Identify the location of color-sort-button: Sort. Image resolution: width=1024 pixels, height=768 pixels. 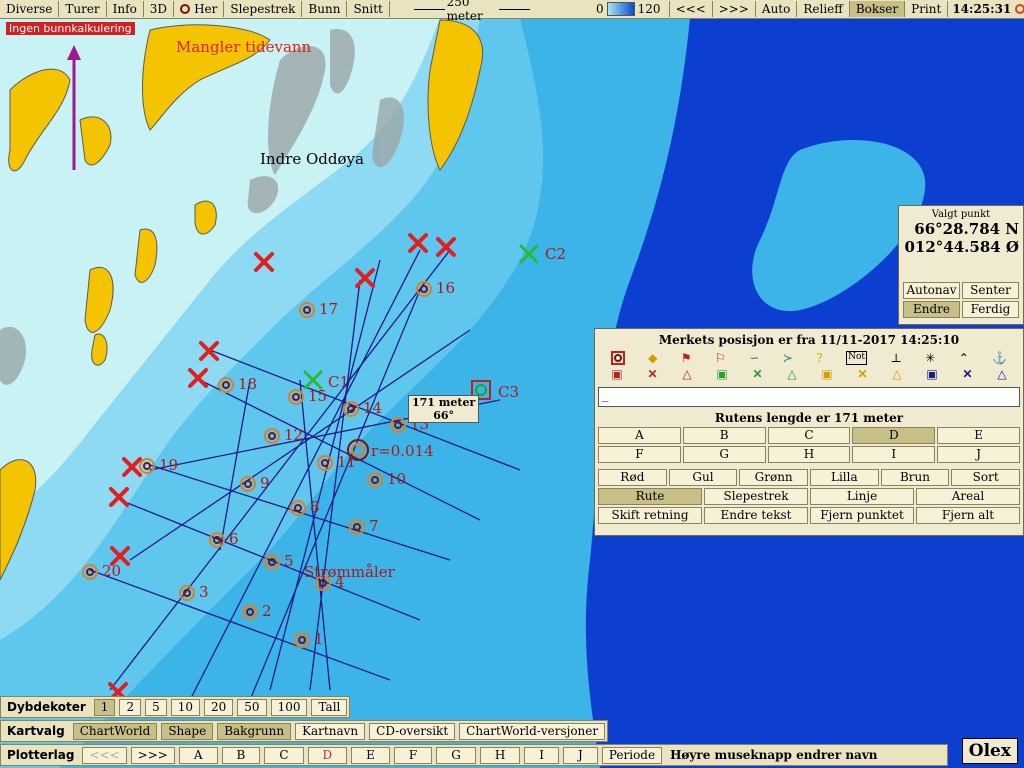
(985, 477).